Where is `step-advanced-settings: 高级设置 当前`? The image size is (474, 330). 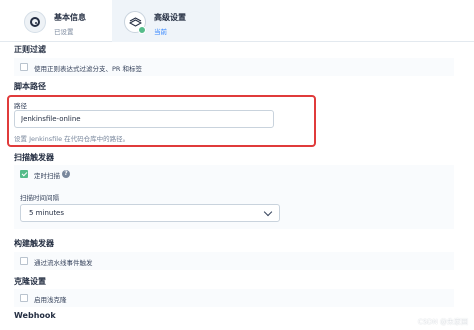
step-advanced-settings: 高级设置 当前 is located at coordinates (166, 21).